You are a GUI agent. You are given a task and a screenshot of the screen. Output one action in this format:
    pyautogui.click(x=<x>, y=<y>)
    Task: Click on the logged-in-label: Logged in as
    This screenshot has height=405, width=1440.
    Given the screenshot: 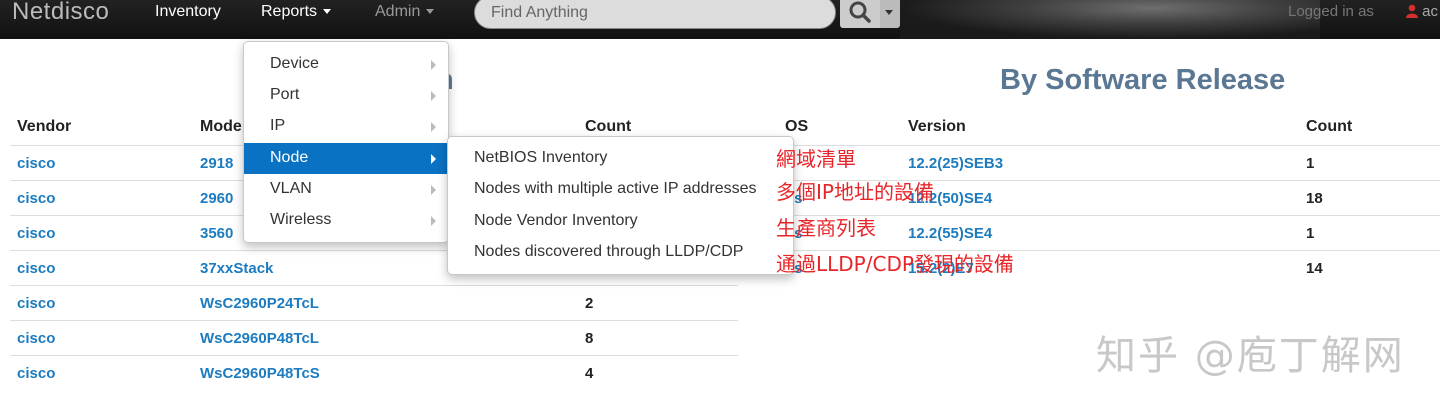 What is the action you would take?
    pyautogui.click(x=1331, y=11)
    